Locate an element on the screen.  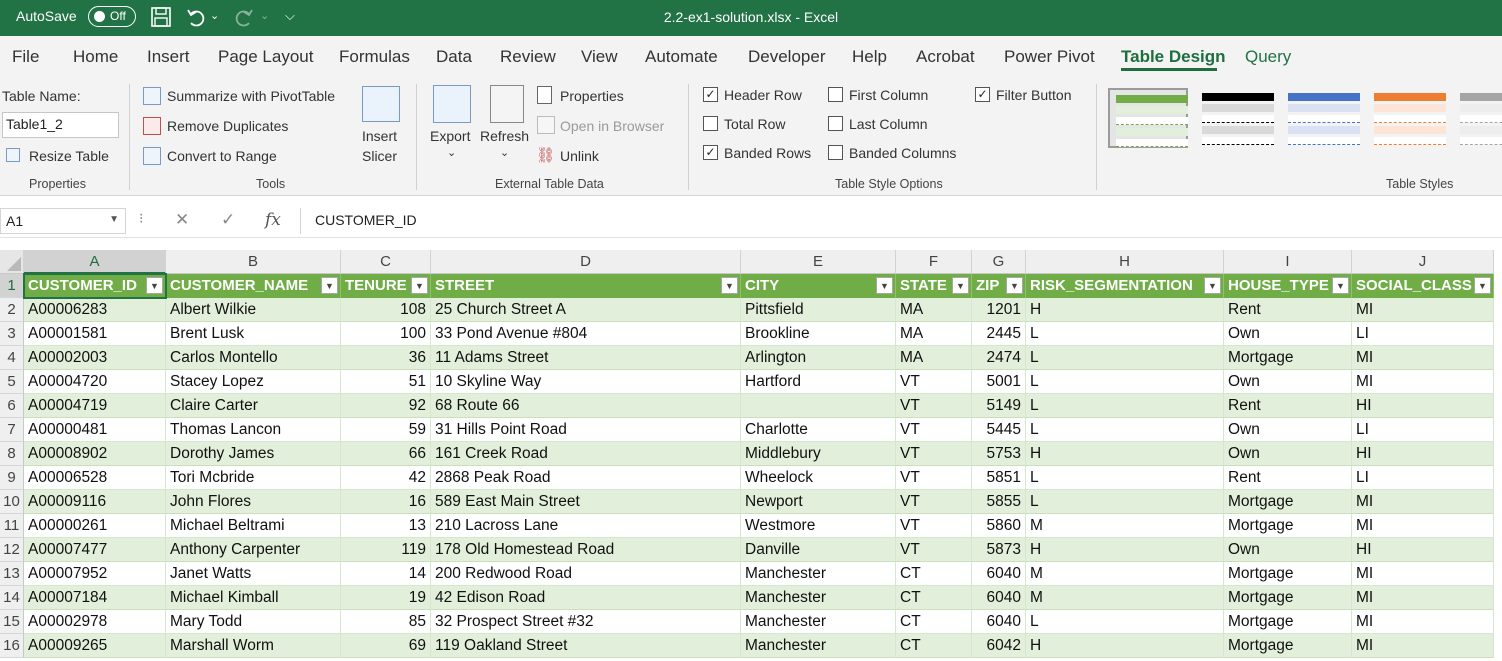
unlink-button: Unlink is located at coordinates (579, 156).